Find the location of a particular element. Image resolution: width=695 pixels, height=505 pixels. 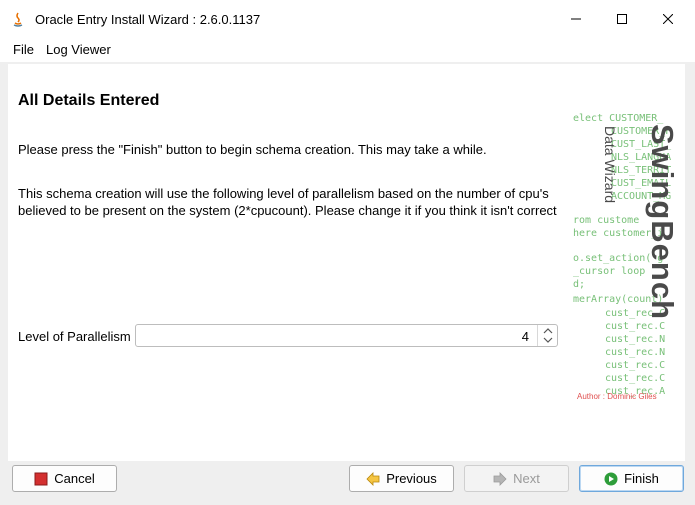

title-bar: Oracle Entry Install Wizard : 2.6.0.1137 is located at coordinates (347, 19).